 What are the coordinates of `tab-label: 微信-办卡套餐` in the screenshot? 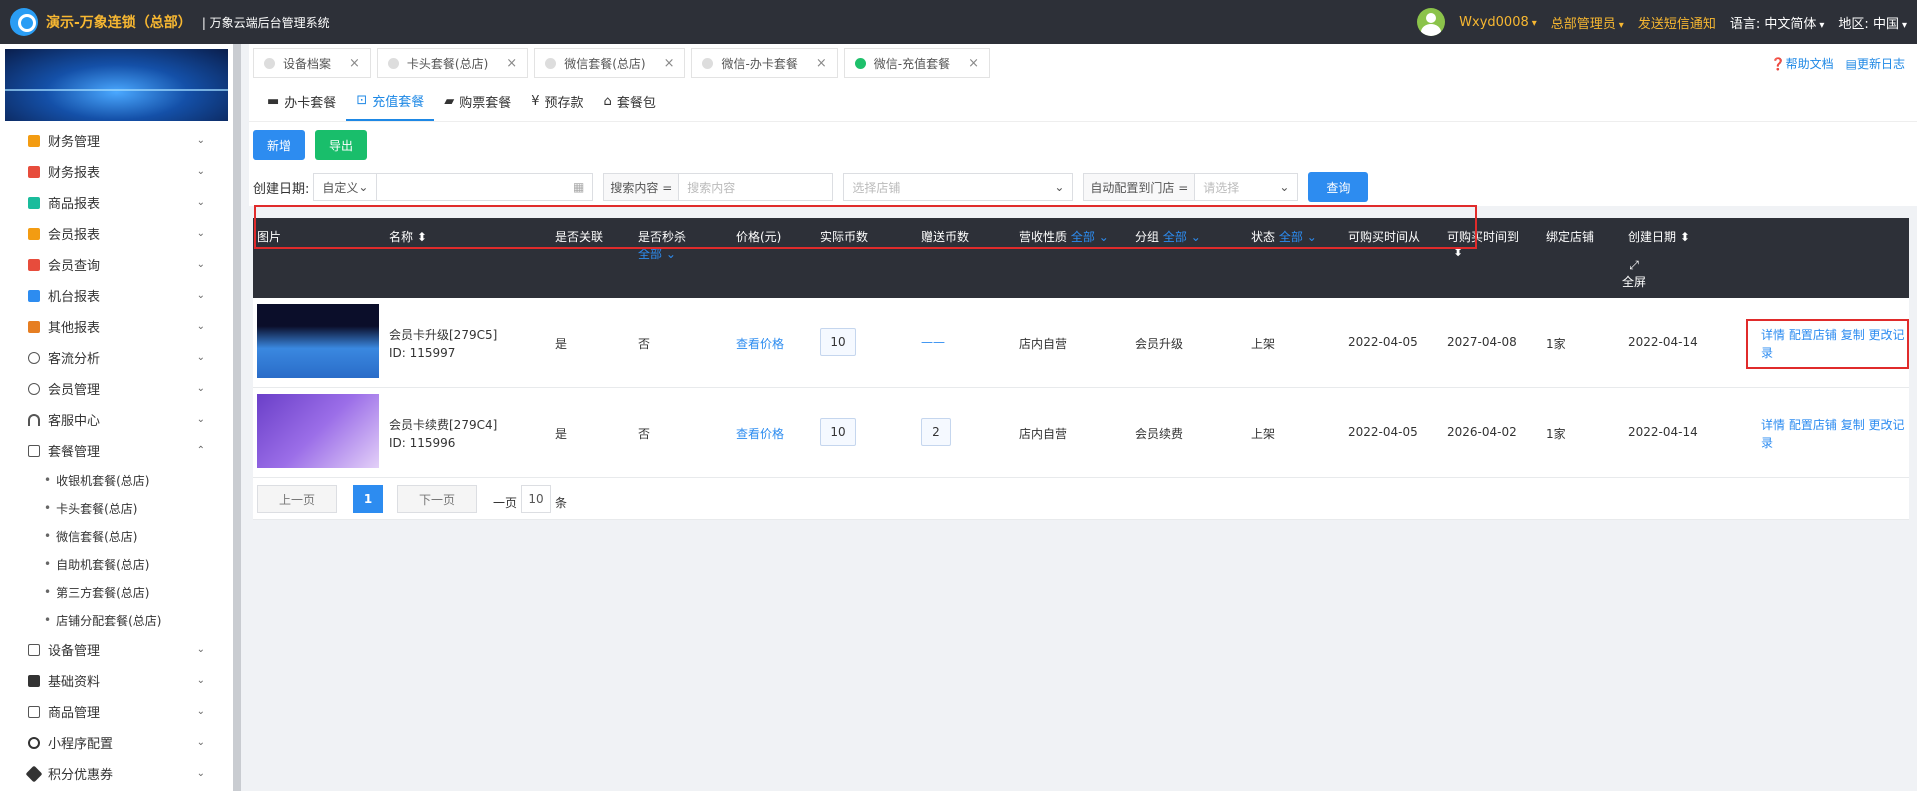 It's located at (759, 63).